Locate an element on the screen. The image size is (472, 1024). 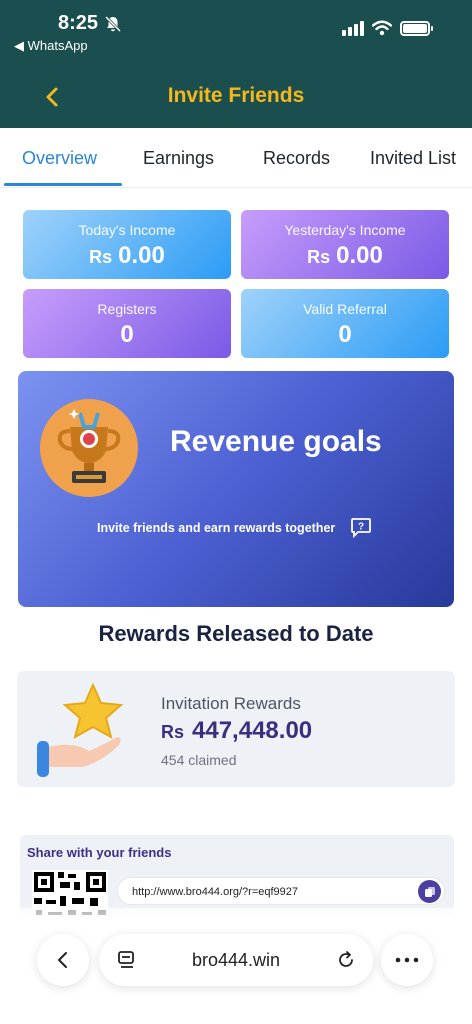
yesterday-income-label: Yesterday's Income is located at coordinates (345, 230).